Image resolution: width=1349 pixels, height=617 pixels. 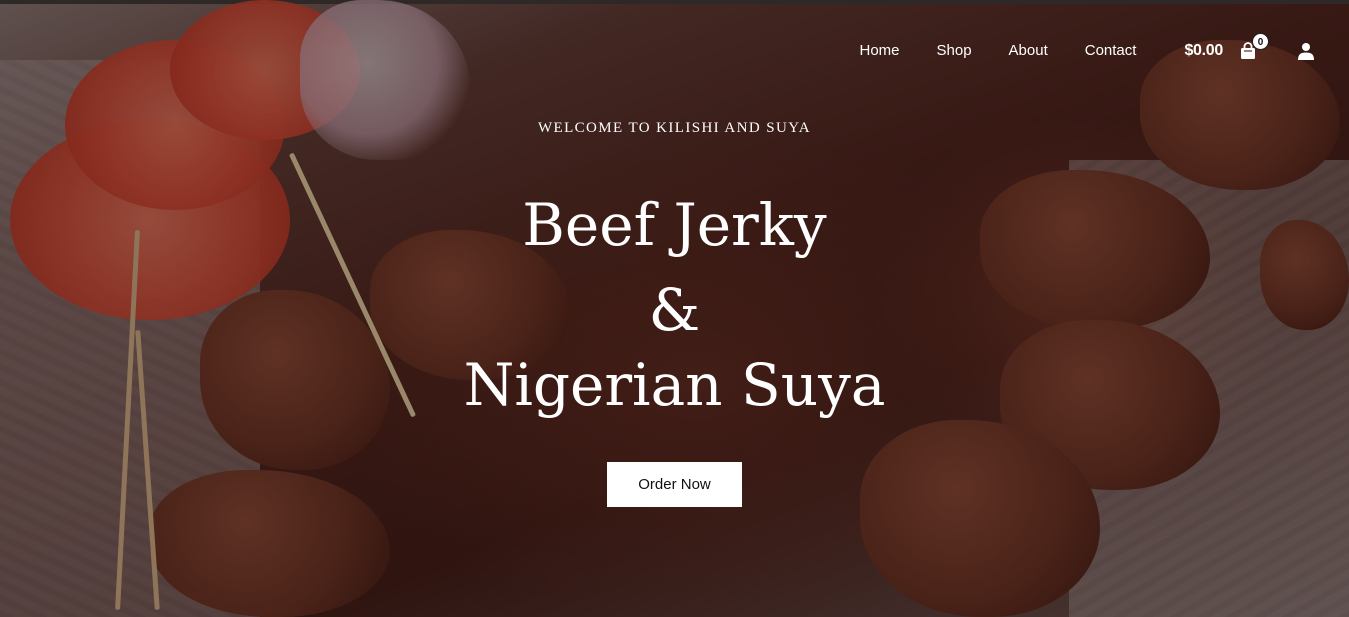 I want to click on nav-link-about: About, so click(x=1028, y=51).